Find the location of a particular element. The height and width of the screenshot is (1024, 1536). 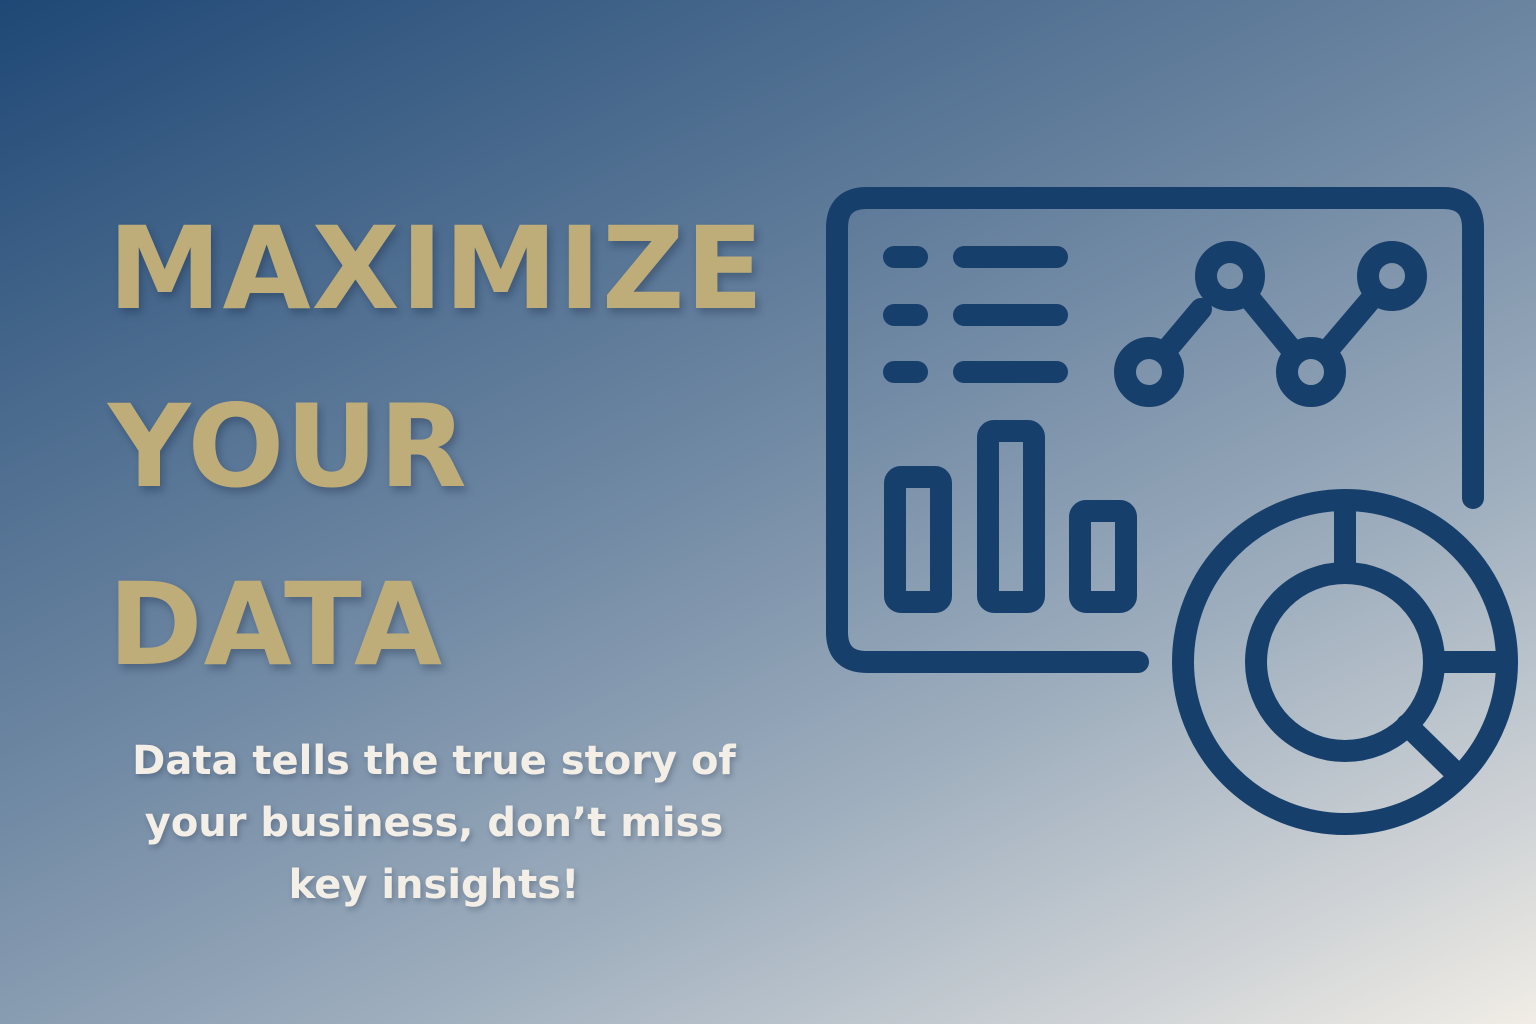

bar-chart-icon is located at coordinates (1010, 516).